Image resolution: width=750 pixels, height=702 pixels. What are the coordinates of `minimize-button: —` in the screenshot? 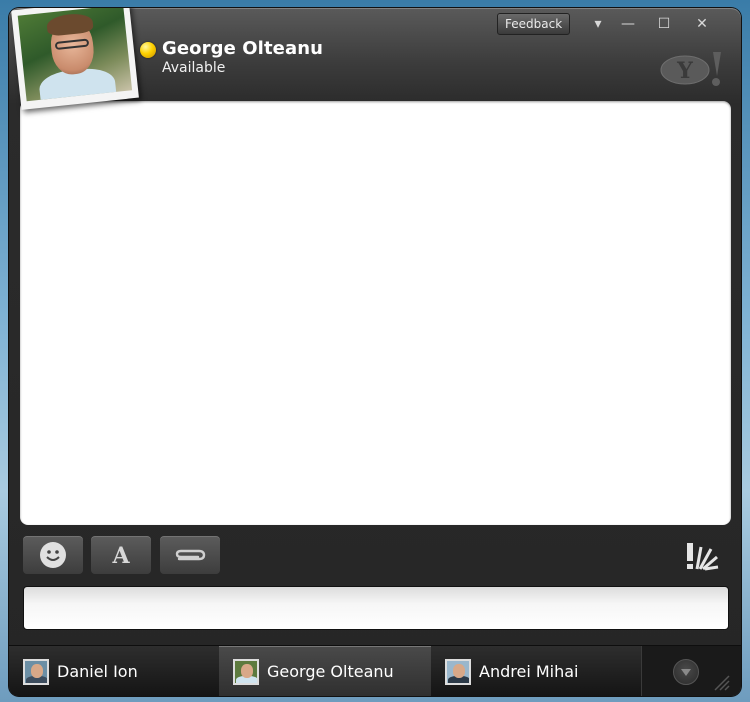 It's located at (628, 24).